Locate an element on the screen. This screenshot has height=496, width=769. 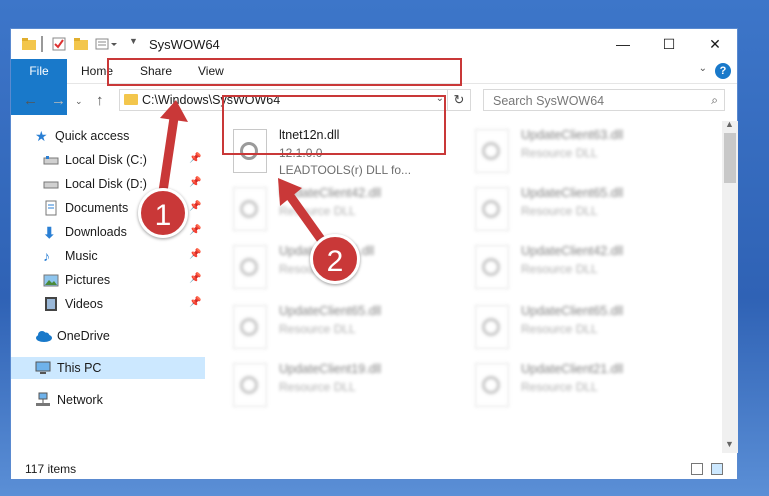
step-1-badge: 1 is located at coordinates (163, 213).